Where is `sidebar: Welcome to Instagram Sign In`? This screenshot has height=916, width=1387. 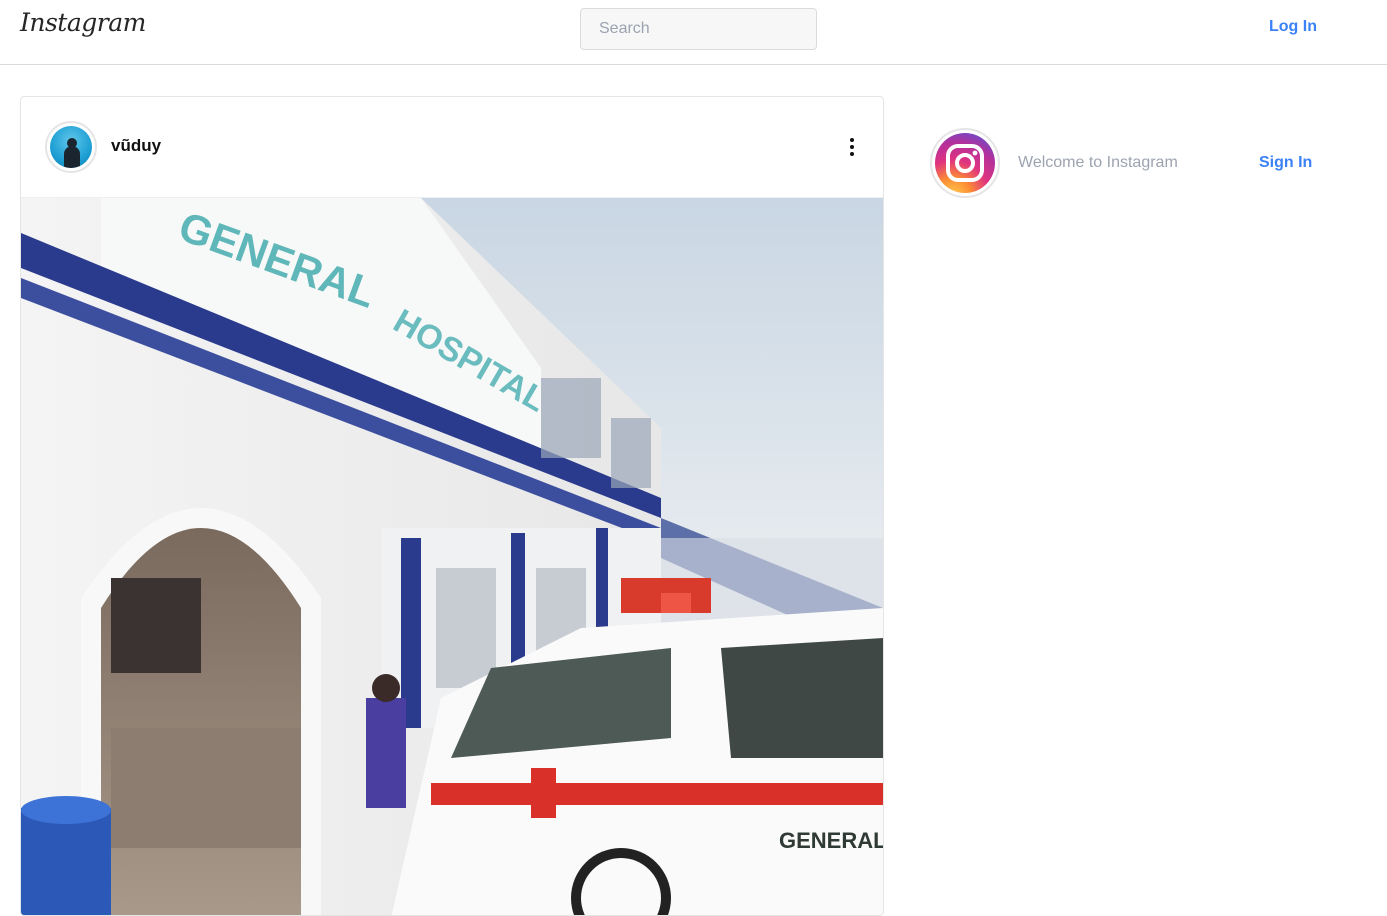 sidebar: Welcome to Instagram Sign In is located at coordinates (1130, 164).